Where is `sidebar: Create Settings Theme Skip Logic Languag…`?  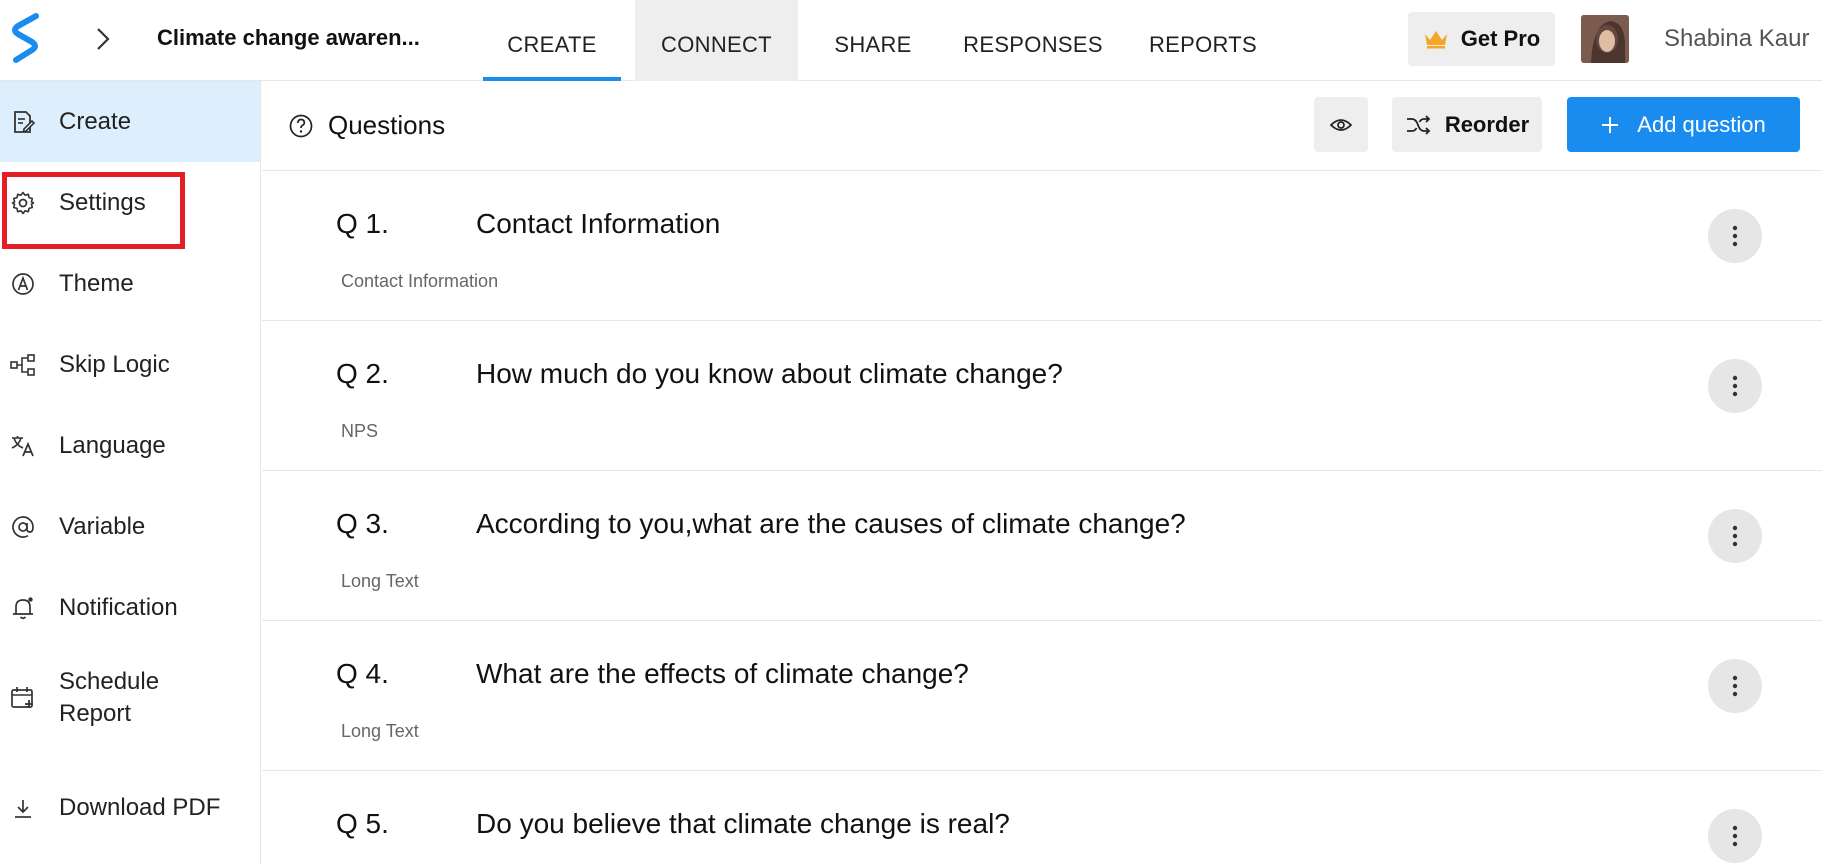 sidebar: Create Settings Theme Skip Logic Languag… is located at coordinates (130, 472).